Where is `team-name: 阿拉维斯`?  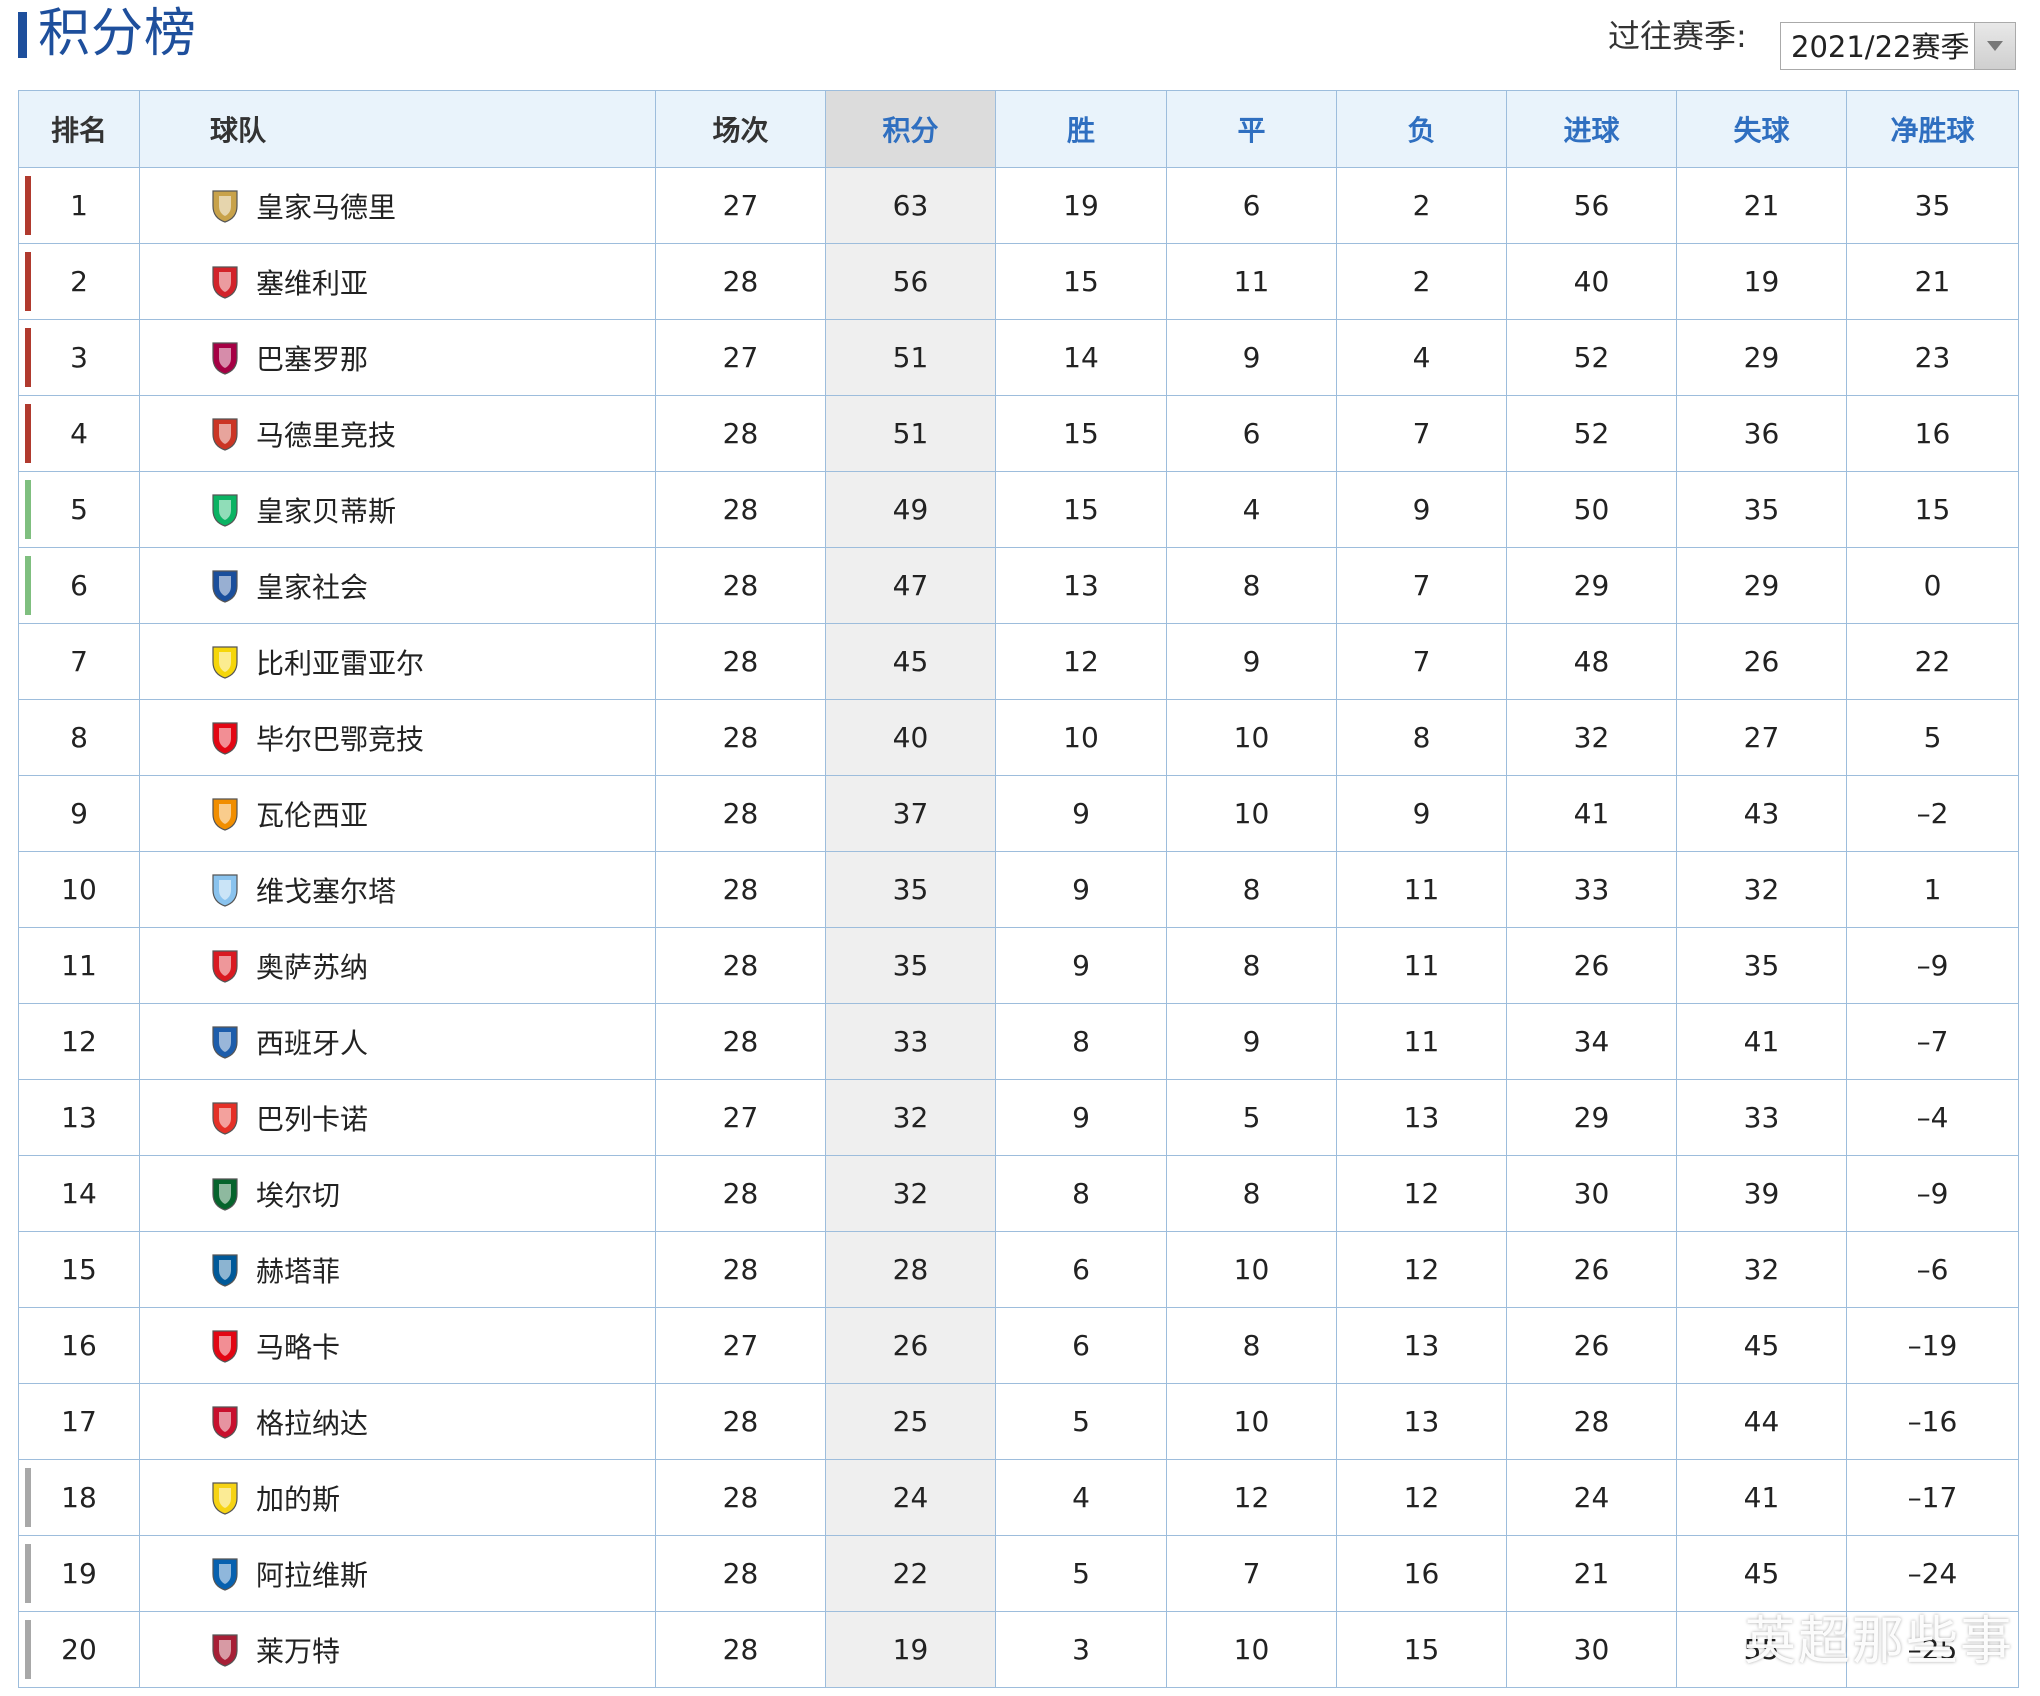
team-name: 阿拉维斯 is located at coordinates (312, 1574).